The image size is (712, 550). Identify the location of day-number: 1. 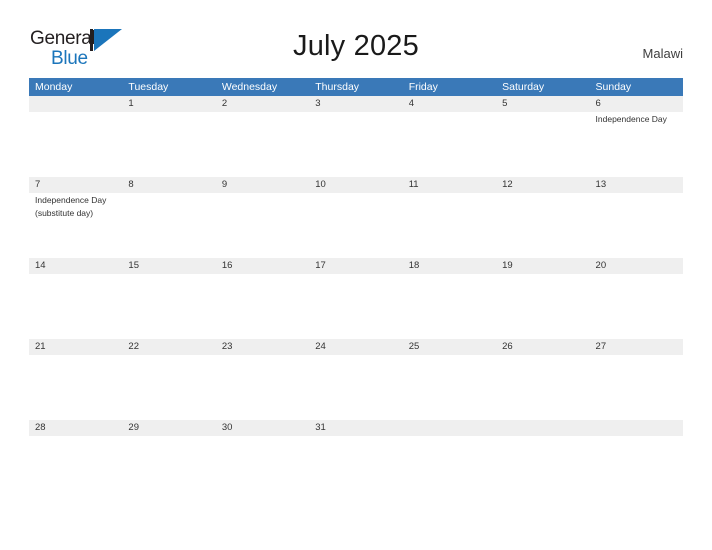
(131, 103).